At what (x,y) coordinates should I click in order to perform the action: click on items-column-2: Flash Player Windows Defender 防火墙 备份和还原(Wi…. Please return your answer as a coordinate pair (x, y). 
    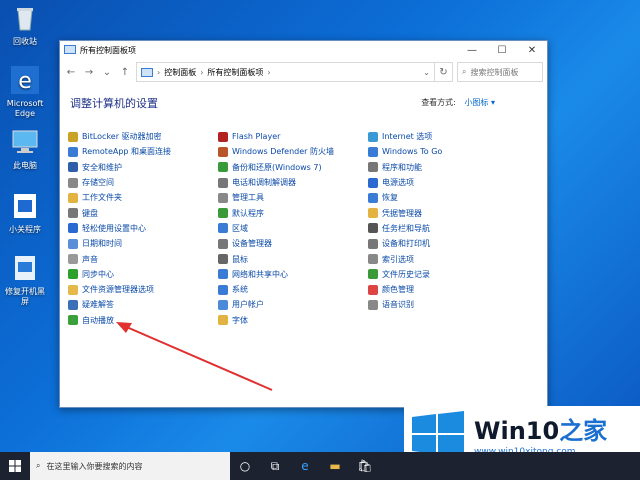
    Looking at the image, I should click on (293, 228).